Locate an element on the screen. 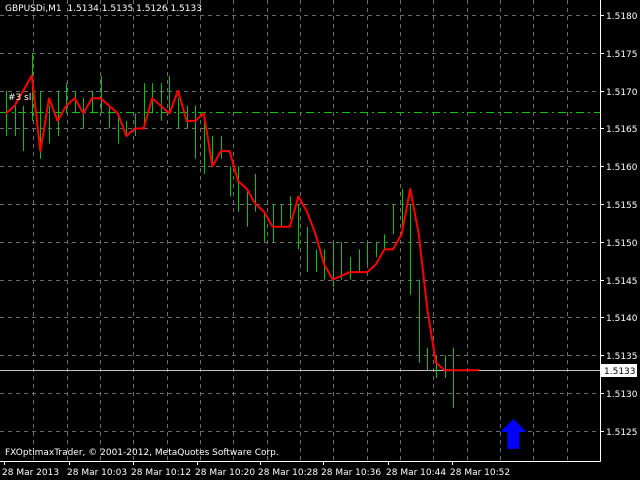 The width and height of the screenshot is (640, 480). x-tick-label: 28 Mar 10:28 is located at coordinates (288, 473).